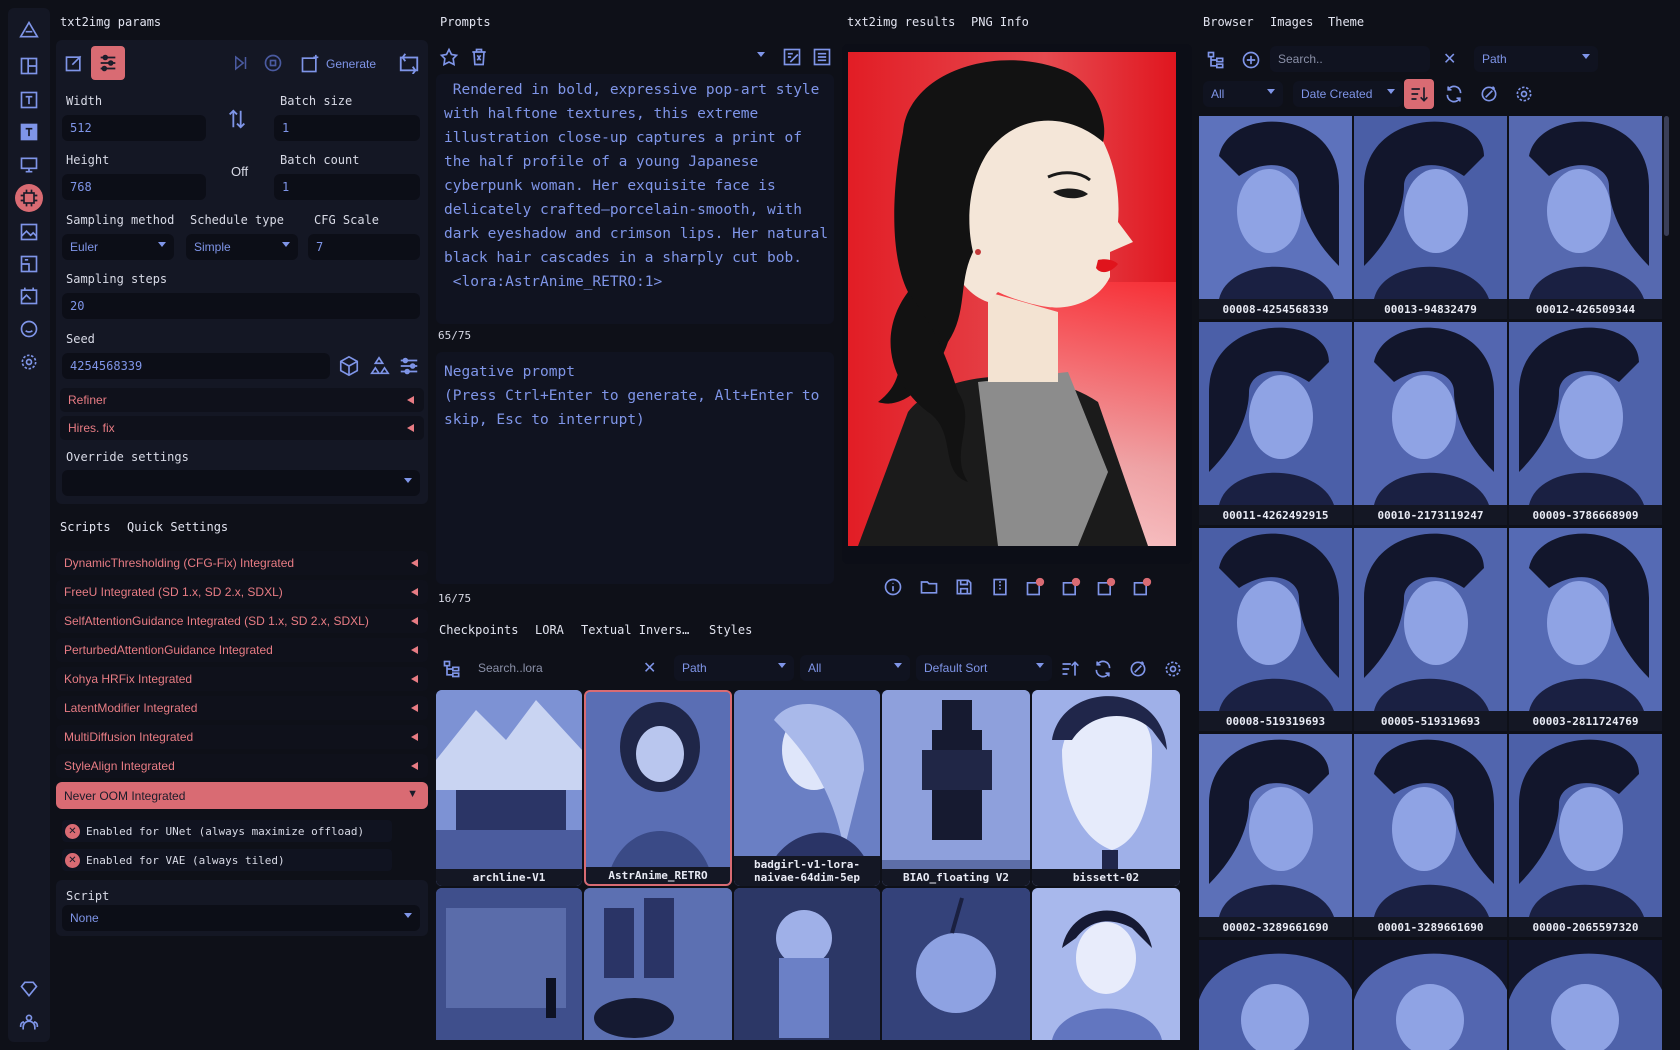 The width and height of the screenshot is (1680, 1050). I want to click on script-accordion: MultiDiffusion Integrated, so click(242, 737).